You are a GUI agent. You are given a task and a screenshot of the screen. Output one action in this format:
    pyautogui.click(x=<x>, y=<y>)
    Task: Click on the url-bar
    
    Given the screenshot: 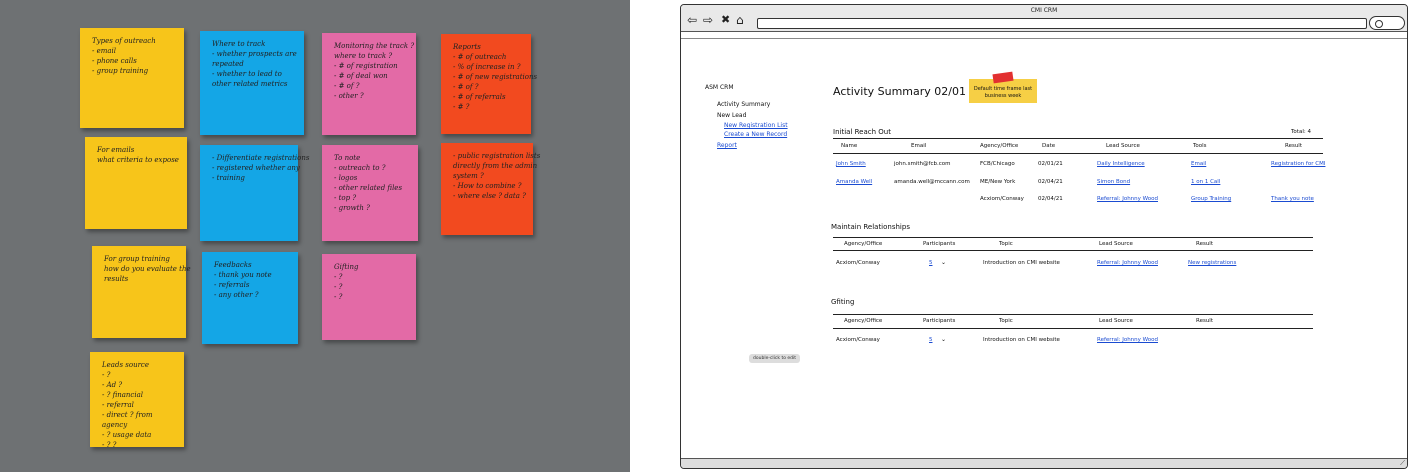 What is the action you would take?
    pyautogui.click(x=1062, y=23)
    